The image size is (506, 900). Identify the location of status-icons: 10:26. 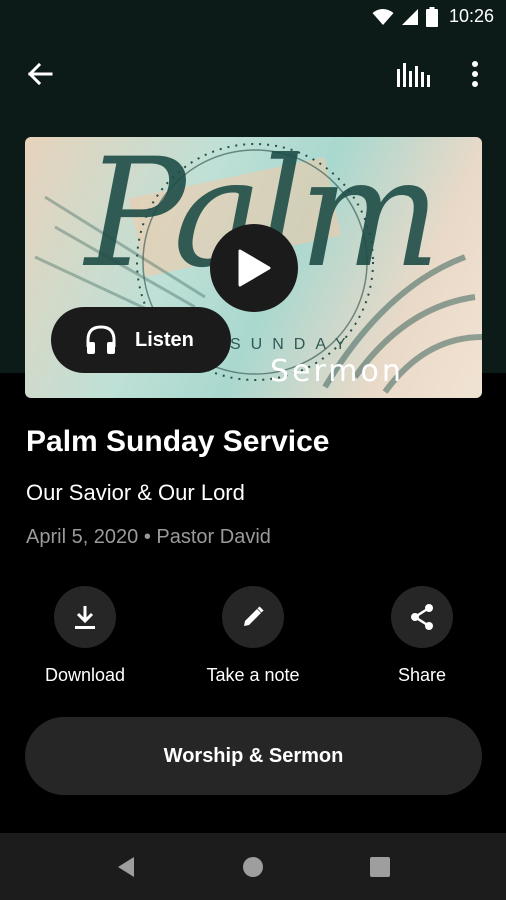
(433, 16).